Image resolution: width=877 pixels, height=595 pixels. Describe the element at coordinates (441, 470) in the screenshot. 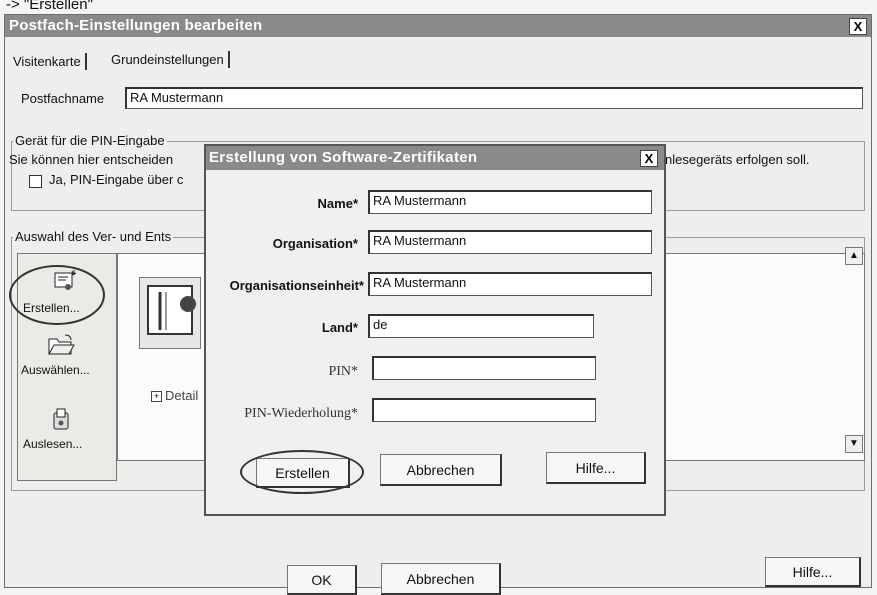

I see `dialog-cancel-button: Abbrechen` at that location.